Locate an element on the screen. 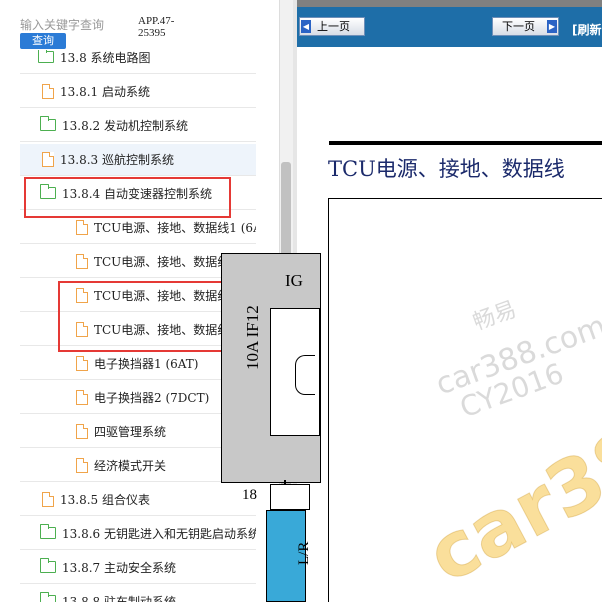 This screenshot has height=602, width=602. next-page-button: 下一页 ▶ is located at coordinates (525, 26).